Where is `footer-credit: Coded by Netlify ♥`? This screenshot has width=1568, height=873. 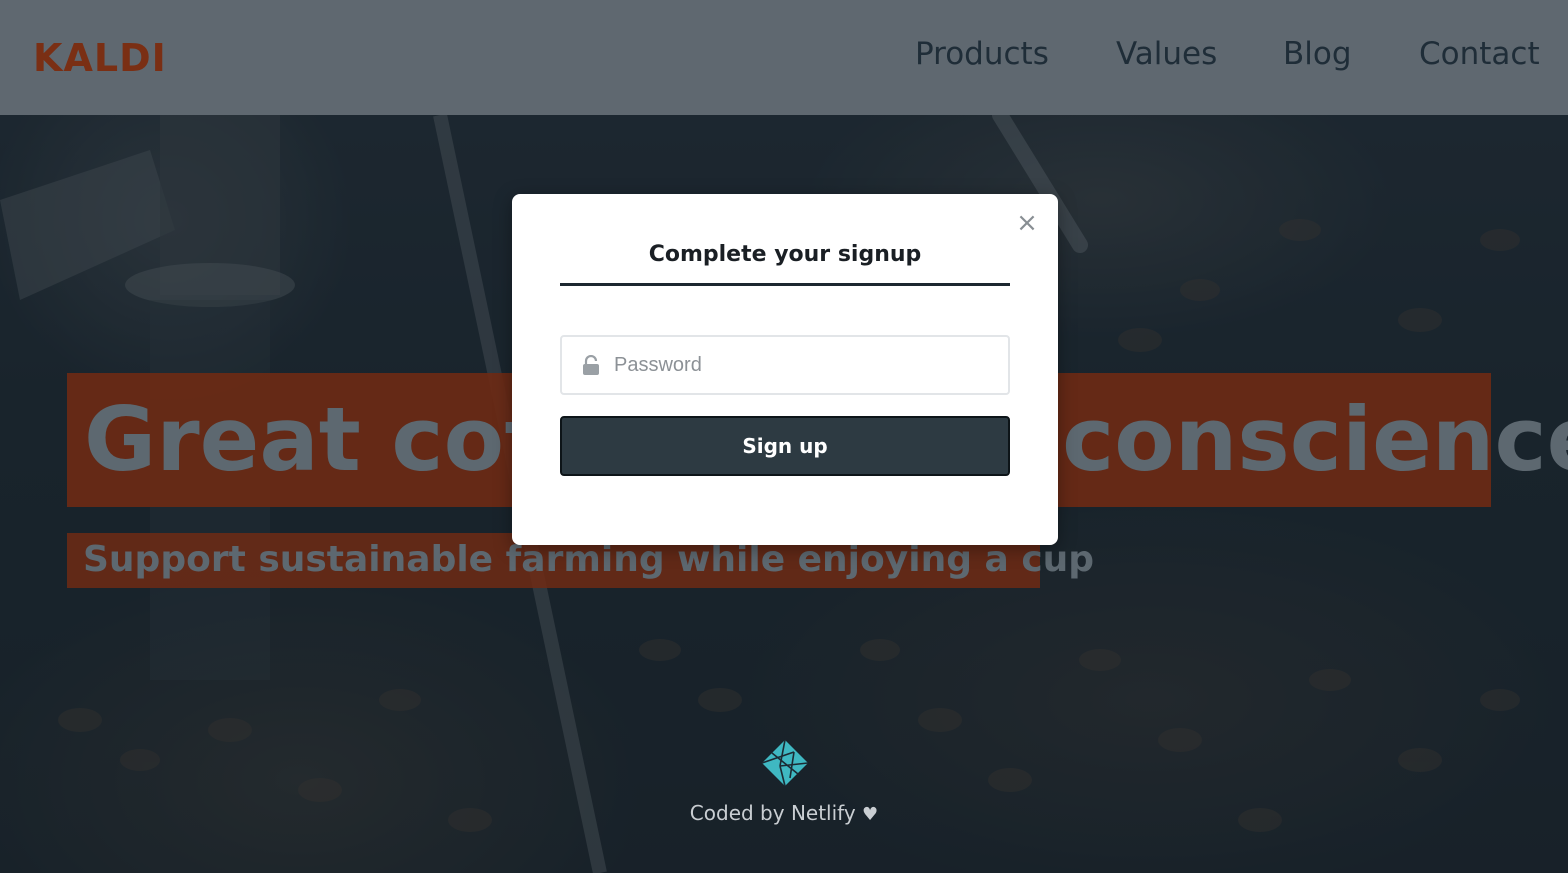
footer-credit: Coded by Netlify ♥ is located at coordinates (784, 813).